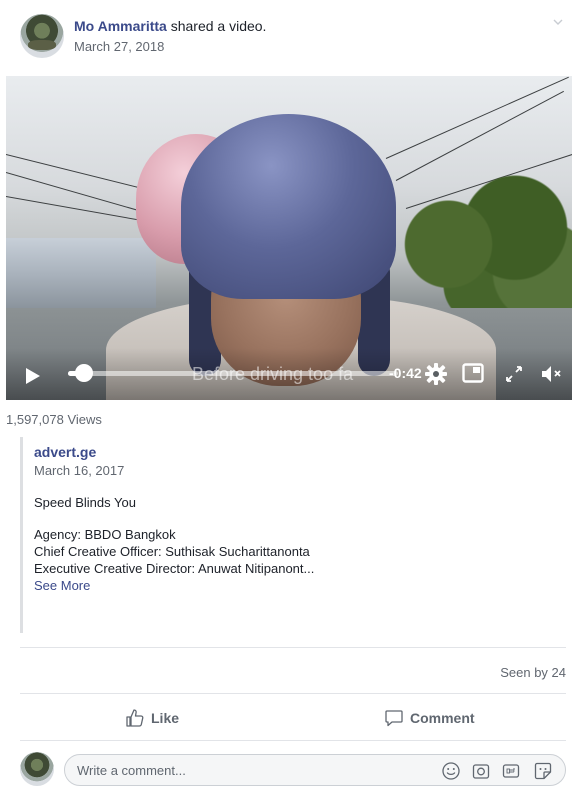 This screenshot has width=572, height=792. What do you see at coordinates (165, 718) in the screenshot?
I see `like-label: Like` at bounding box center [165, 718].